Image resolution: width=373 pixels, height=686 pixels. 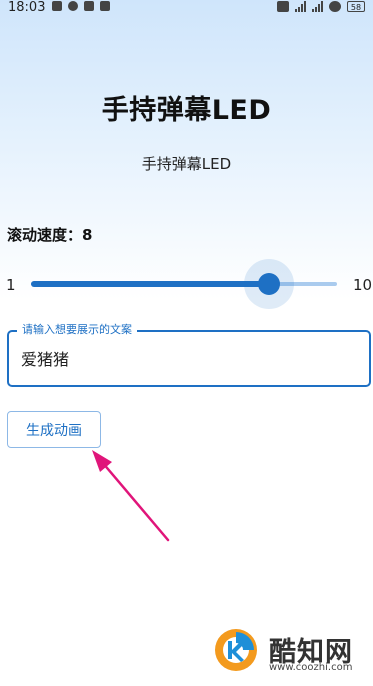 I want to click on text-field-label: 请输入想要展示的文案, so click(x=77, y=330).